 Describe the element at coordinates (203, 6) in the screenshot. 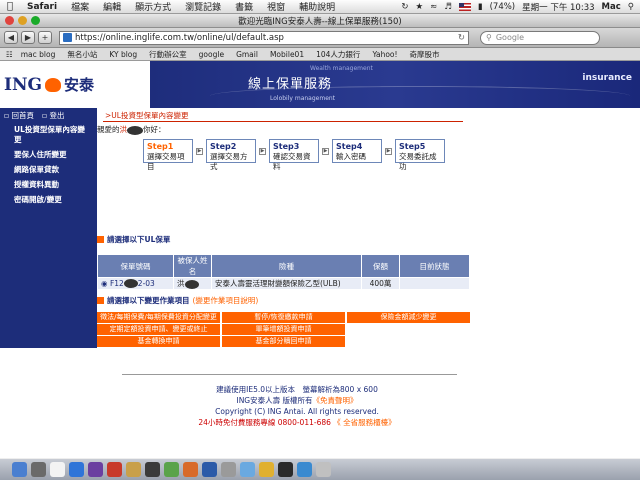

I see `menu-history: 瀏覽記錄` at that location.